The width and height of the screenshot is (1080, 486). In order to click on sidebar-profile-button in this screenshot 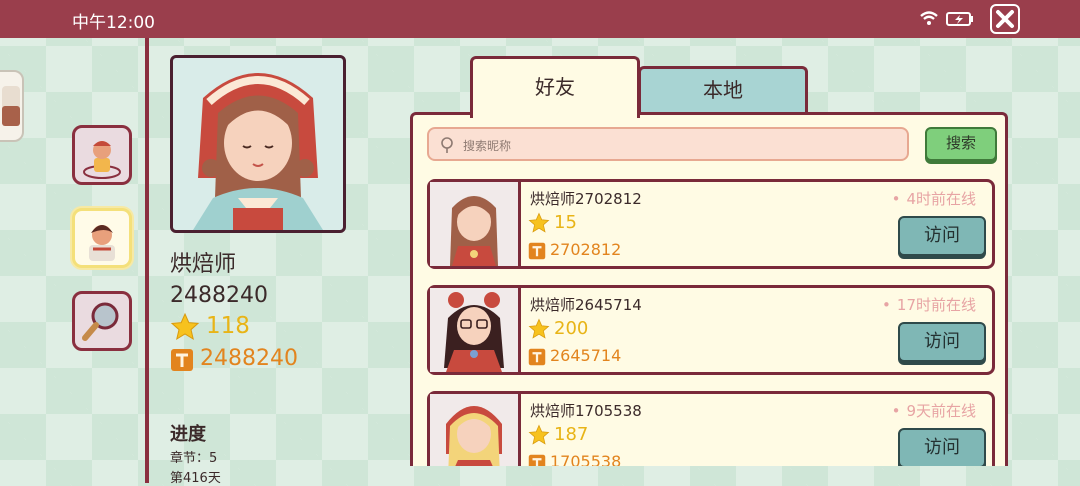, I will do `click(102, 155)`.